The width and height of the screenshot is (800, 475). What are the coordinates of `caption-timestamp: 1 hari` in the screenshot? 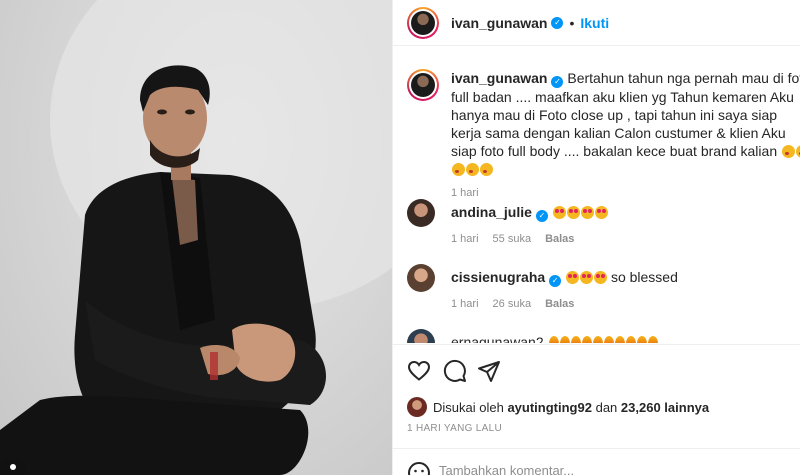 It's located at (465, 193).